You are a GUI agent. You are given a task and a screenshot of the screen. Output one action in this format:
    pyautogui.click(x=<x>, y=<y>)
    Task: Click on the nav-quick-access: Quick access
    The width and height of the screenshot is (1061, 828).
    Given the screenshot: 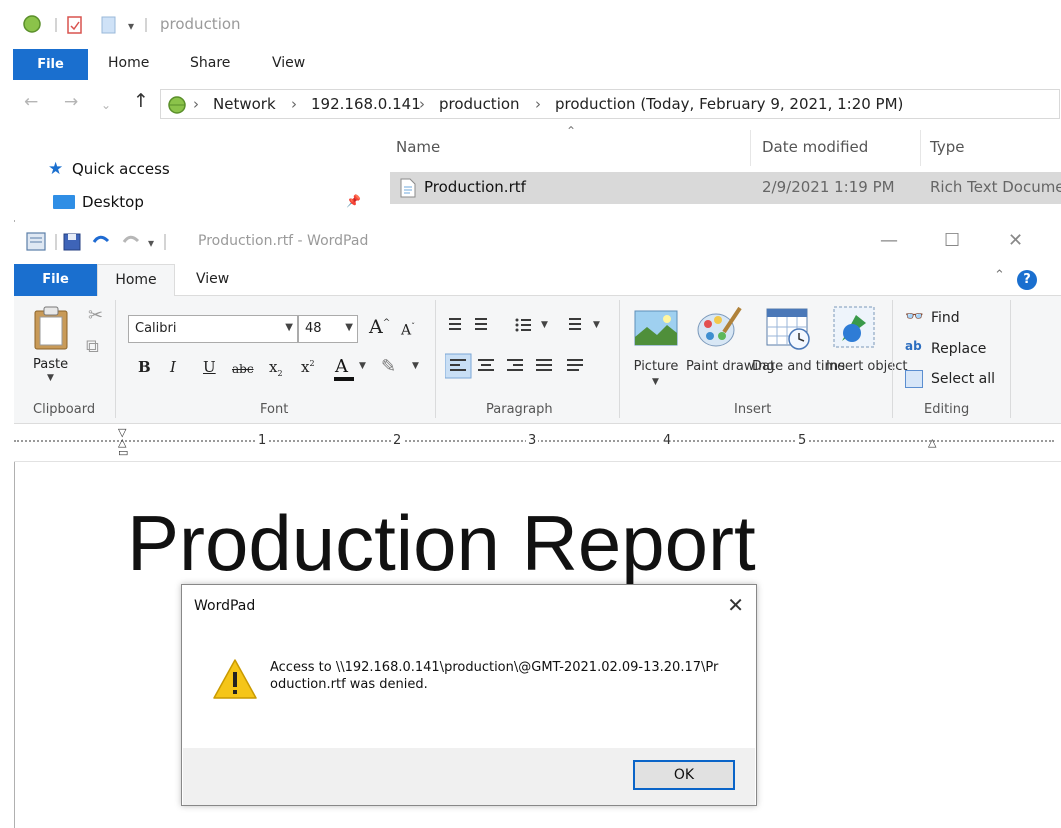 What is the action you would take?
    pyautogui.click(x=121, y=169)
    